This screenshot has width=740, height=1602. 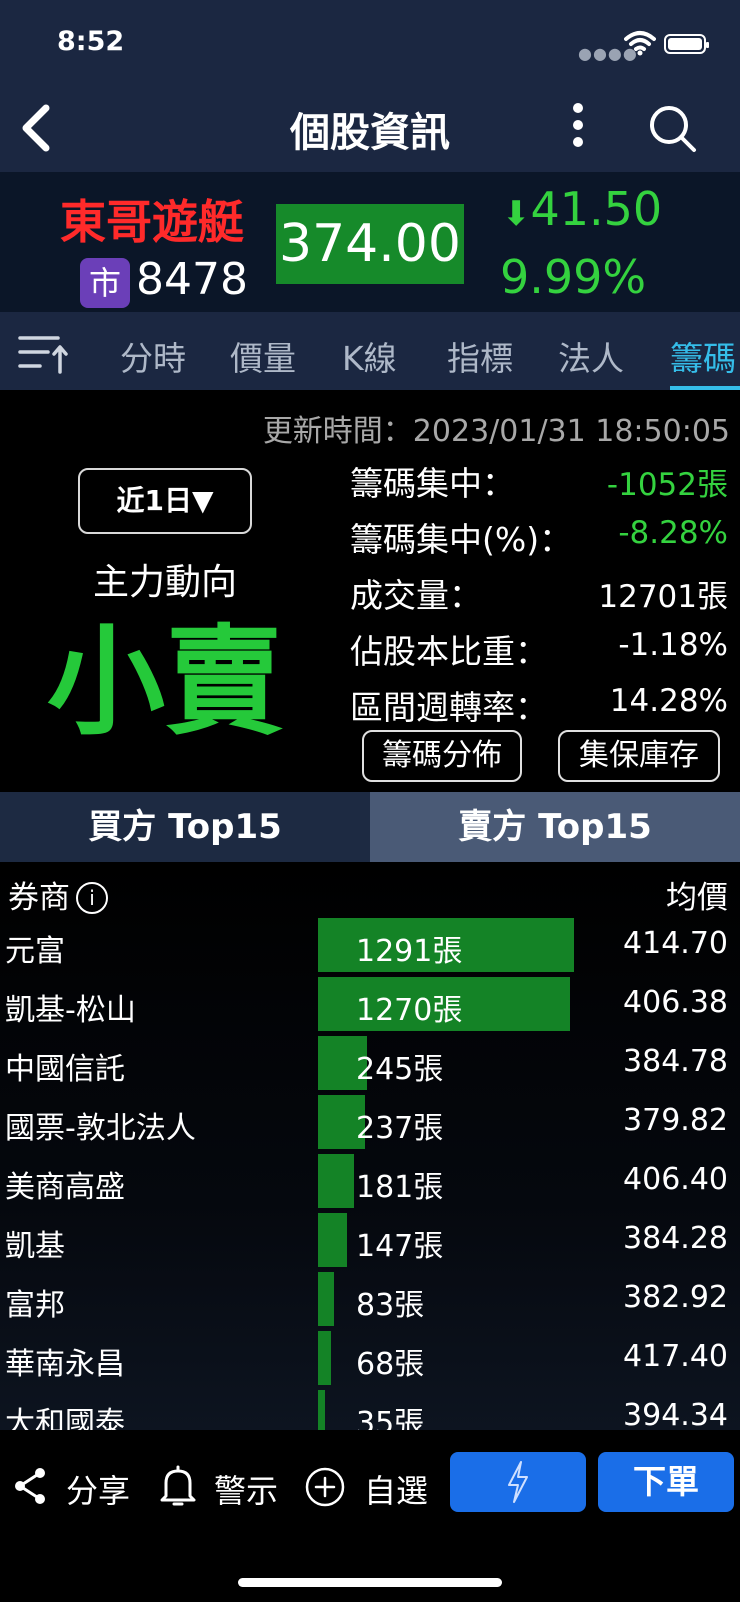 What do you see at coordinates (370, 1582) in the screenshot?
I see `home-indicator` at bounding box center [370, 1582].